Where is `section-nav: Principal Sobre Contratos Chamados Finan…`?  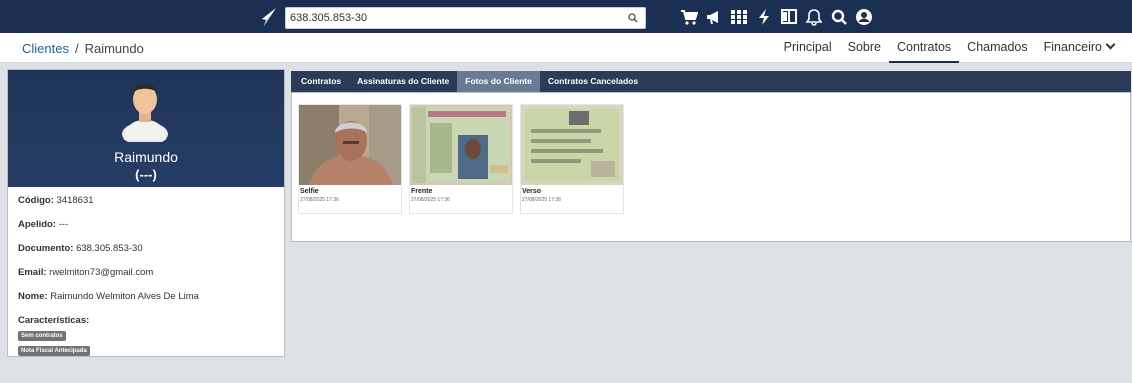
section-nav: Principal Sobre Contratos Chamados Finan… is located at coordinates (949, 48).